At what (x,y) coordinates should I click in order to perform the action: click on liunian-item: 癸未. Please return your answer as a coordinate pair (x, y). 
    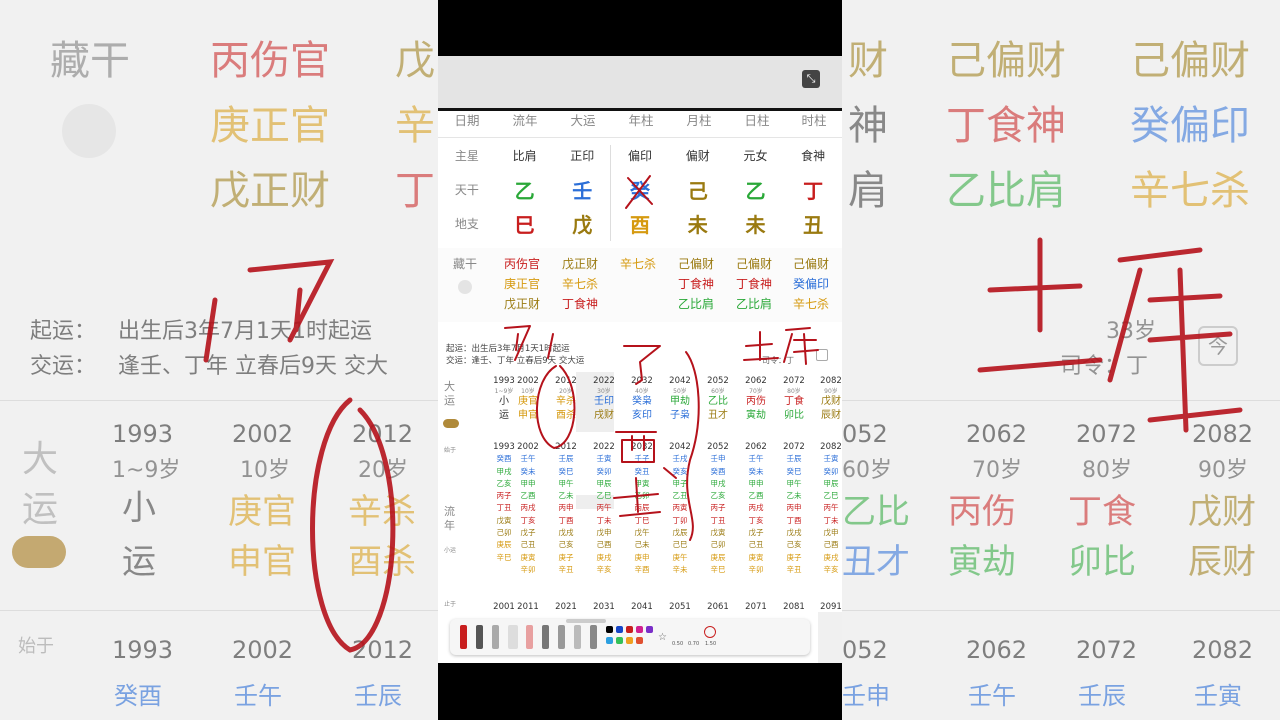
    Looking at the image, I should click on (528, 472).